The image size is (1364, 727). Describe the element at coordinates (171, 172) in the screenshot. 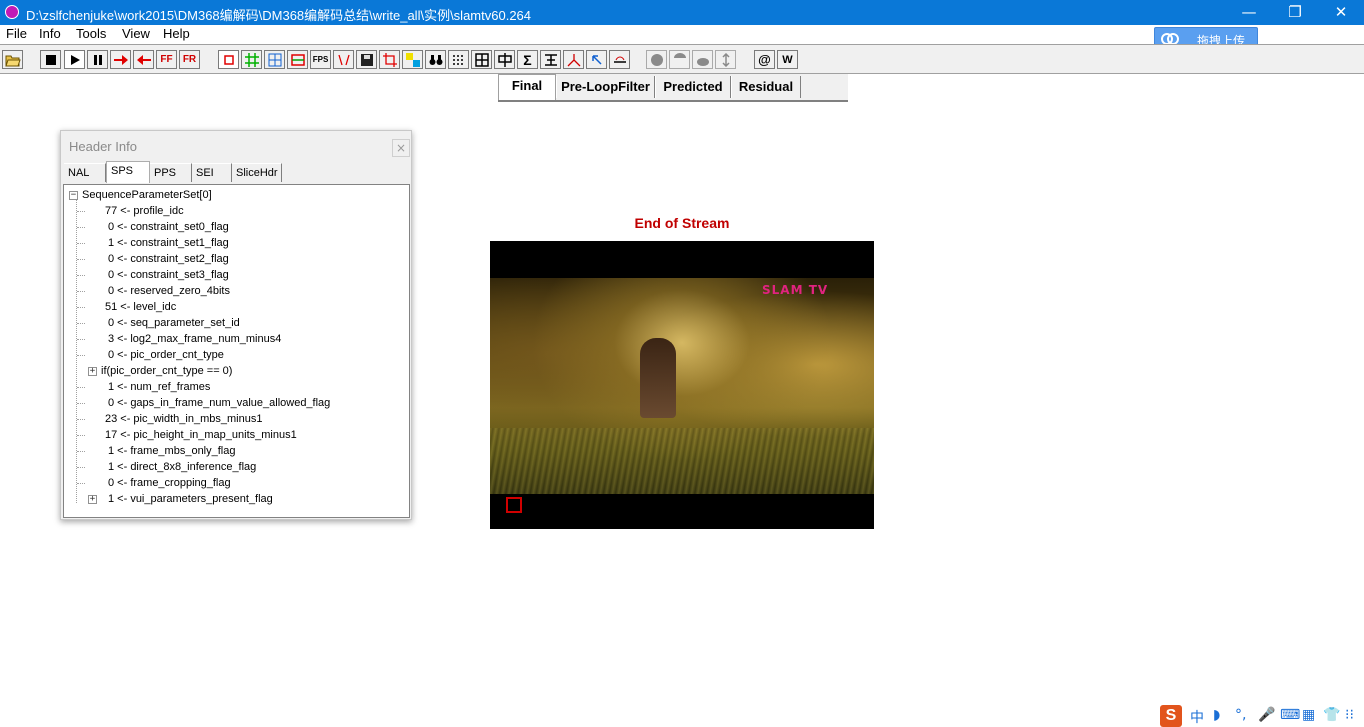

I see `tab-pps: PPS` at that location.